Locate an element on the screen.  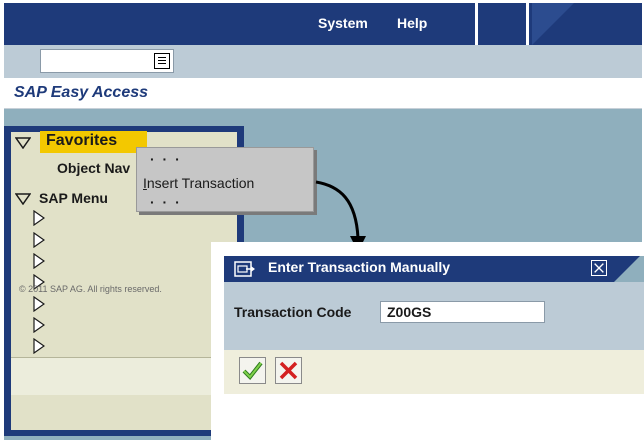
list-icon is located at coordinates (162, 61).